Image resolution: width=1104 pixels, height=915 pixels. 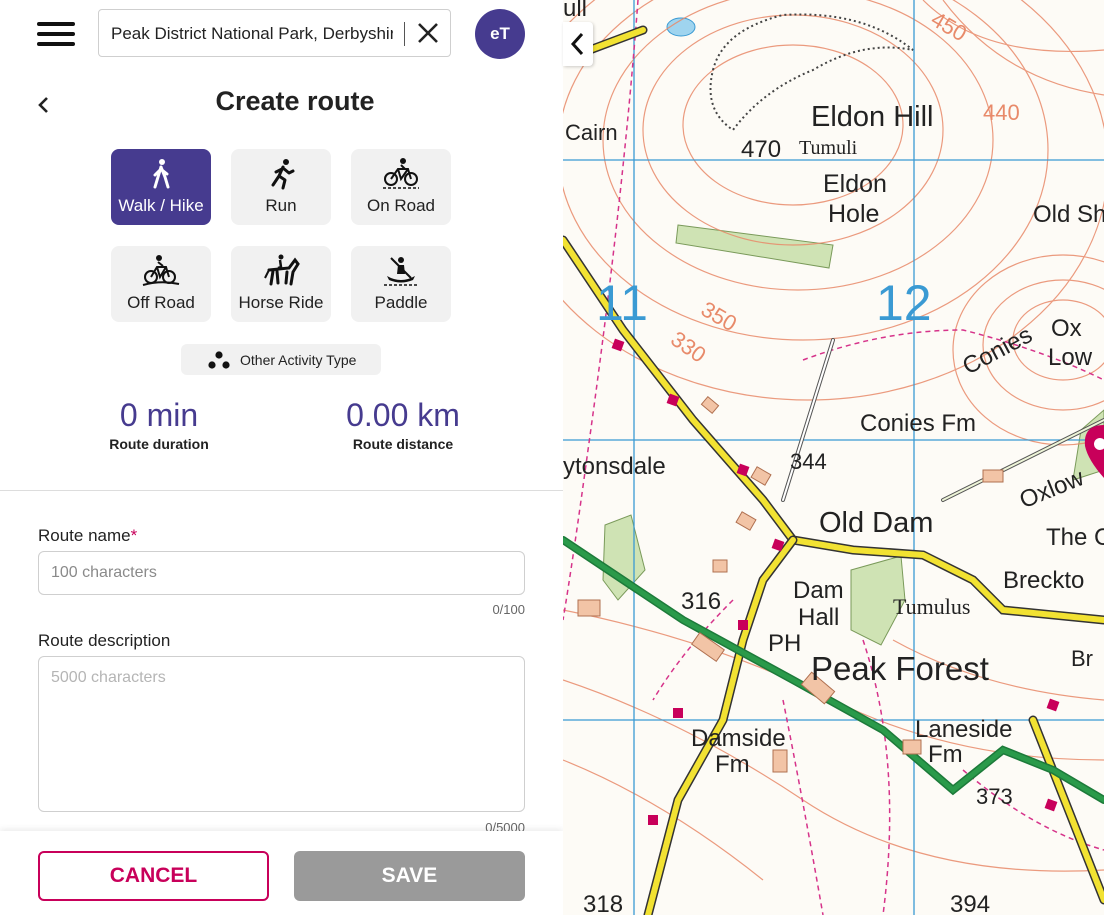 I want to click on search-box, so click(x=274, y=33).